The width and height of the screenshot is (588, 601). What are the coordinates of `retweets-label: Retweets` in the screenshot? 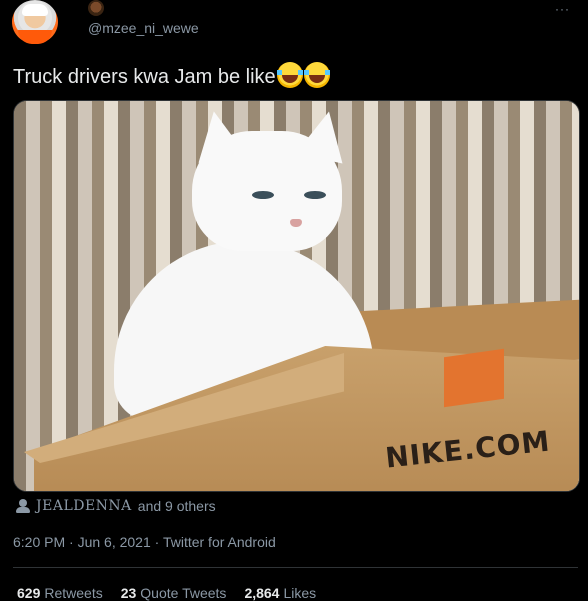 It's located at (73, 593).